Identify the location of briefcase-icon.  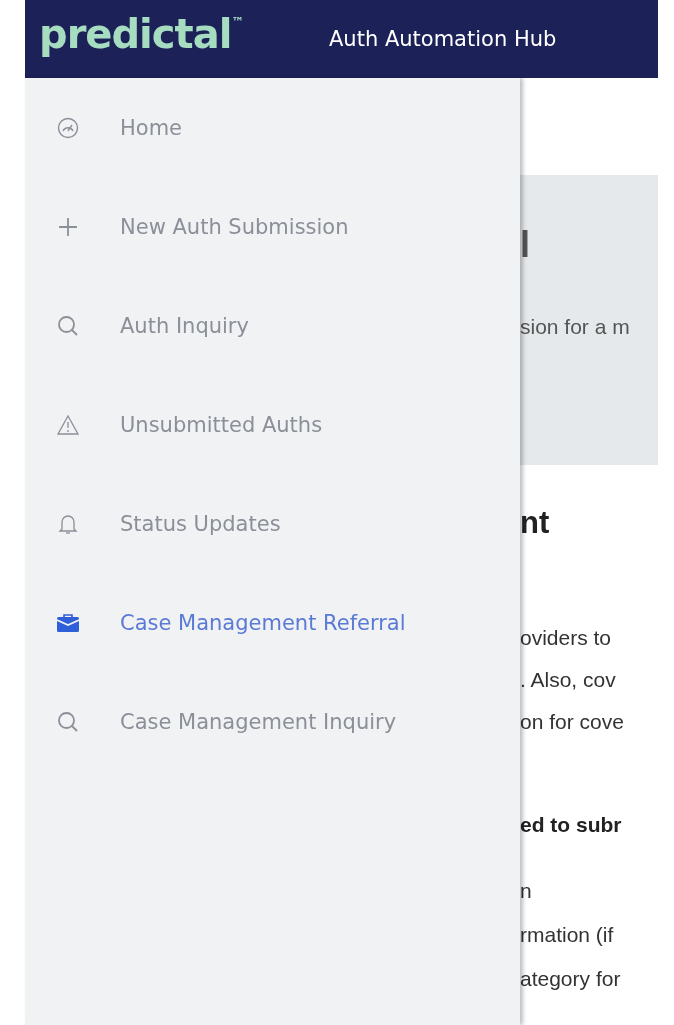
(68, 622).